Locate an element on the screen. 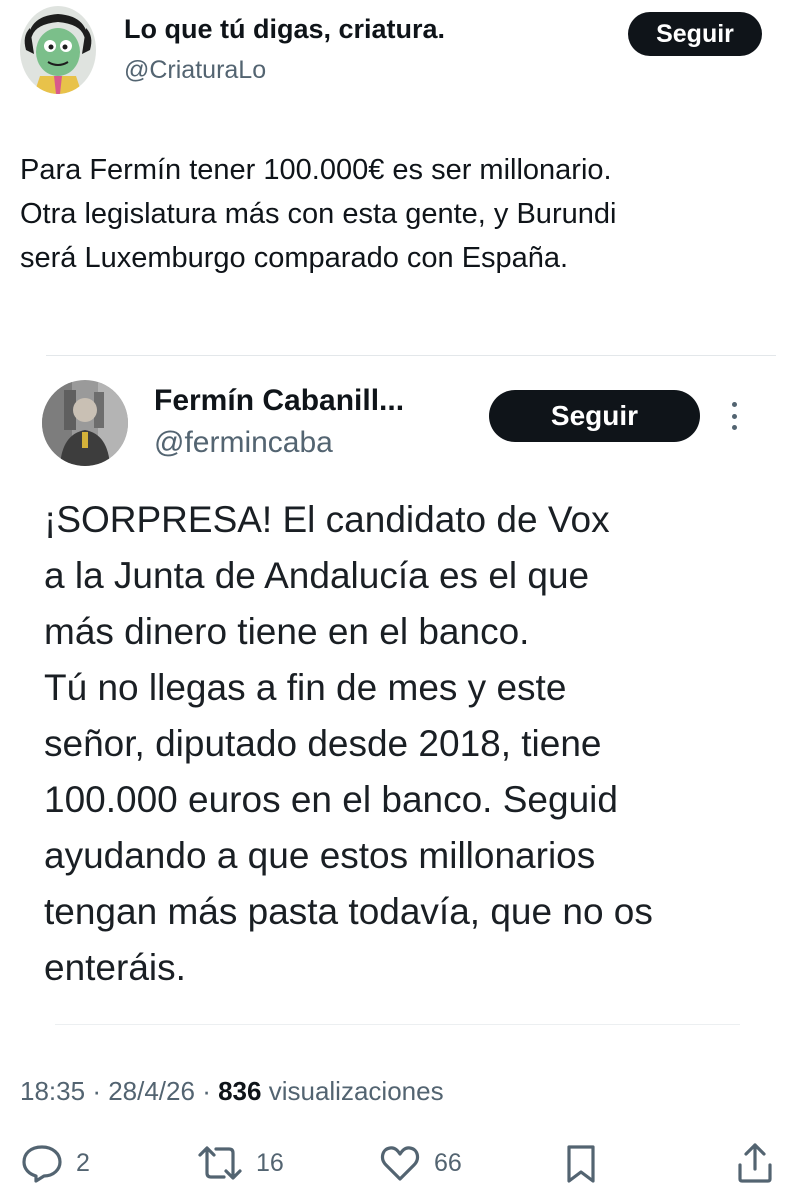  bookmark-button is located at coordinates (581, 1164).